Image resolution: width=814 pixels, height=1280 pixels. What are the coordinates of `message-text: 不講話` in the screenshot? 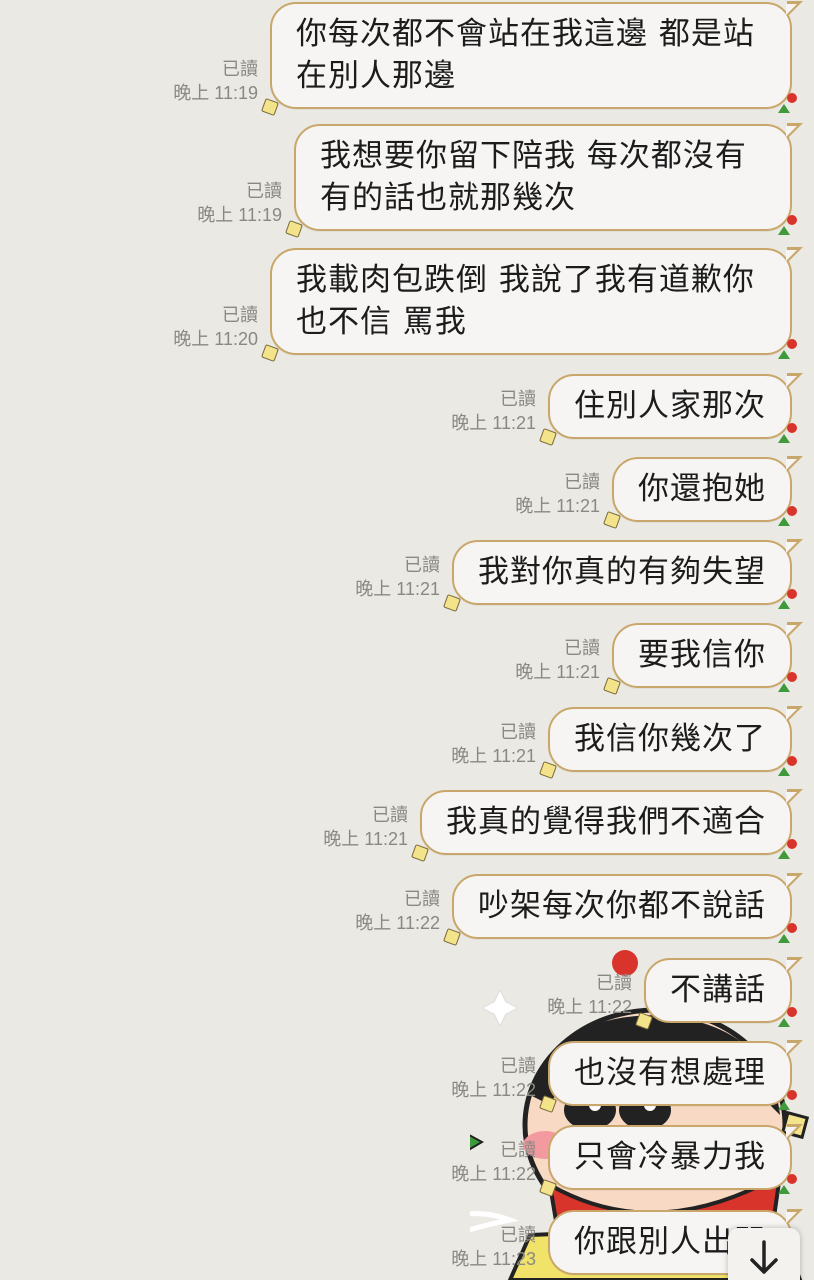 It's located at (718, 990).